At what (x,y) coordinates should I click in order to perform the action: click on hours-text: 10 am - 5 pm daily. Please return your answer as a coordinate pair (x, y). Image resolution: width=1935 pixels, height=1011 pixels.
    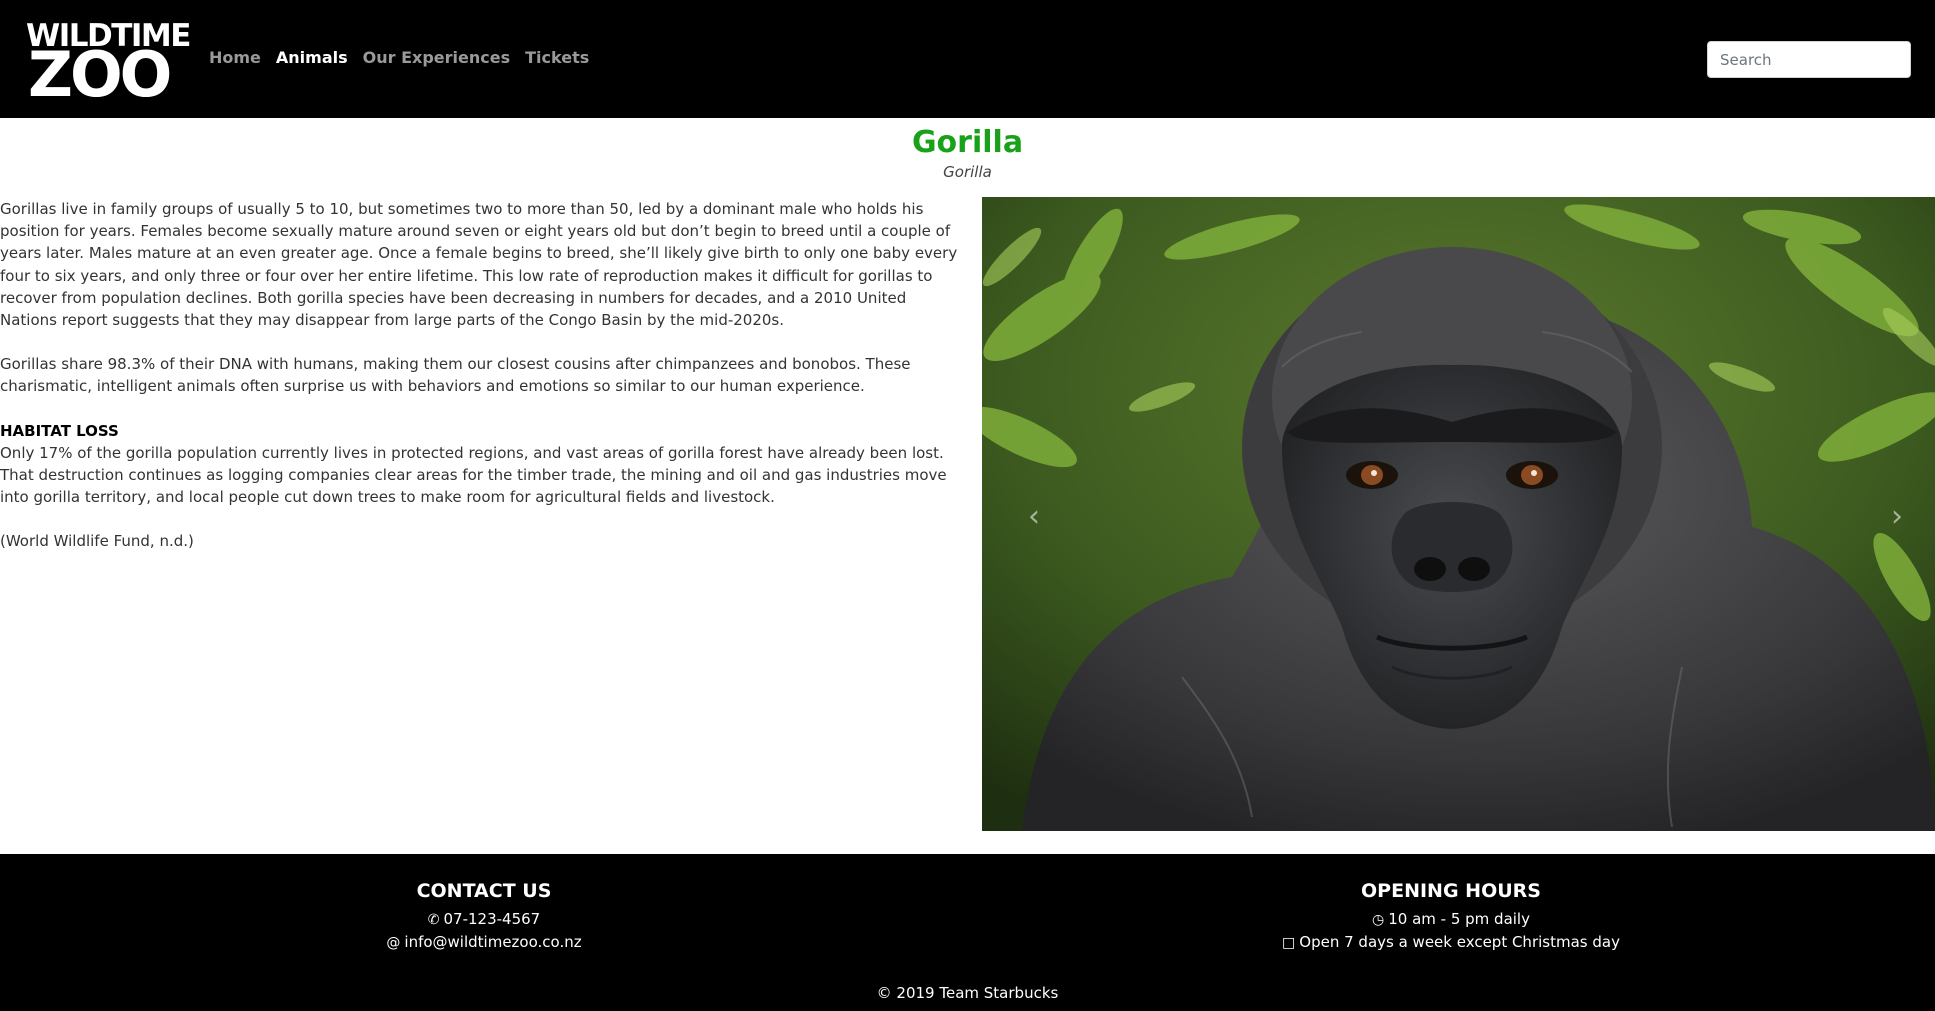
    Looking at the image, I should click on (1459, 919).